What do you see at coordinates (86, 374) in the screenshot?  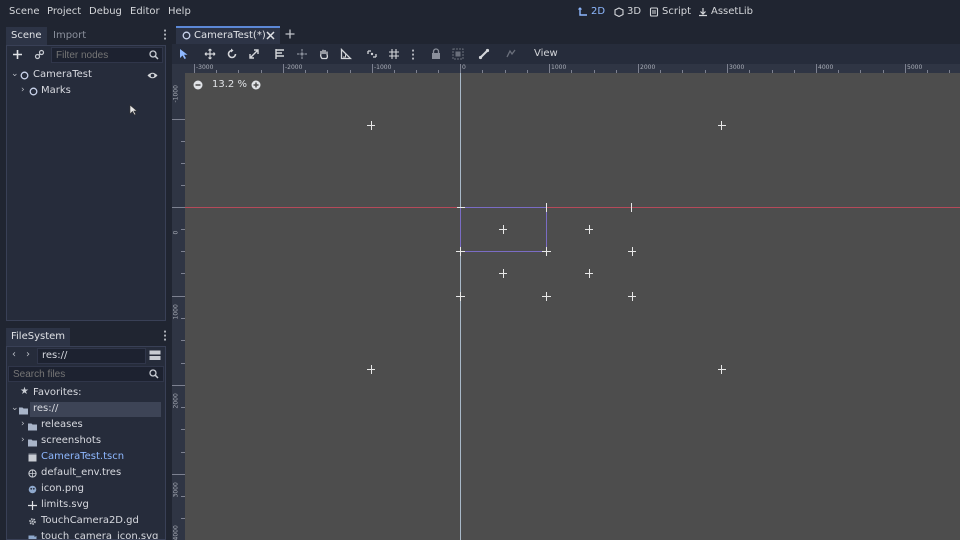 I see `search-files-input` at bounding box center [86, 374].